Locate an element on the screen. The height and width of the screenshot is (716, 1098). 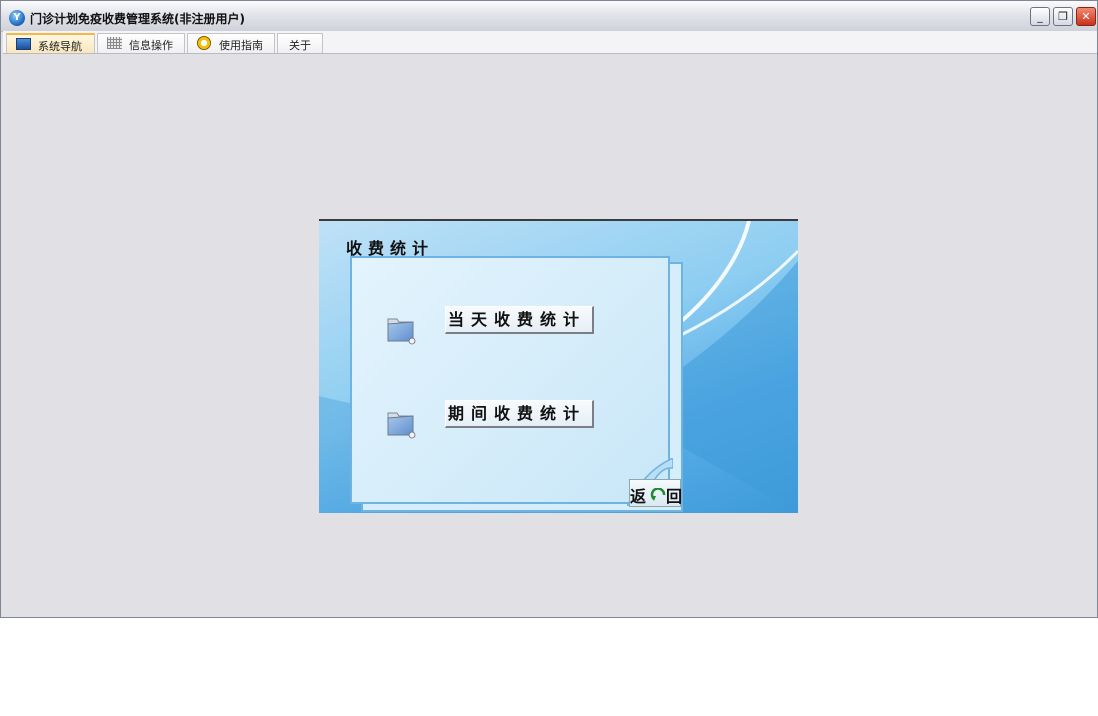
return-arrow-icon is located at coordinates (658, 494).